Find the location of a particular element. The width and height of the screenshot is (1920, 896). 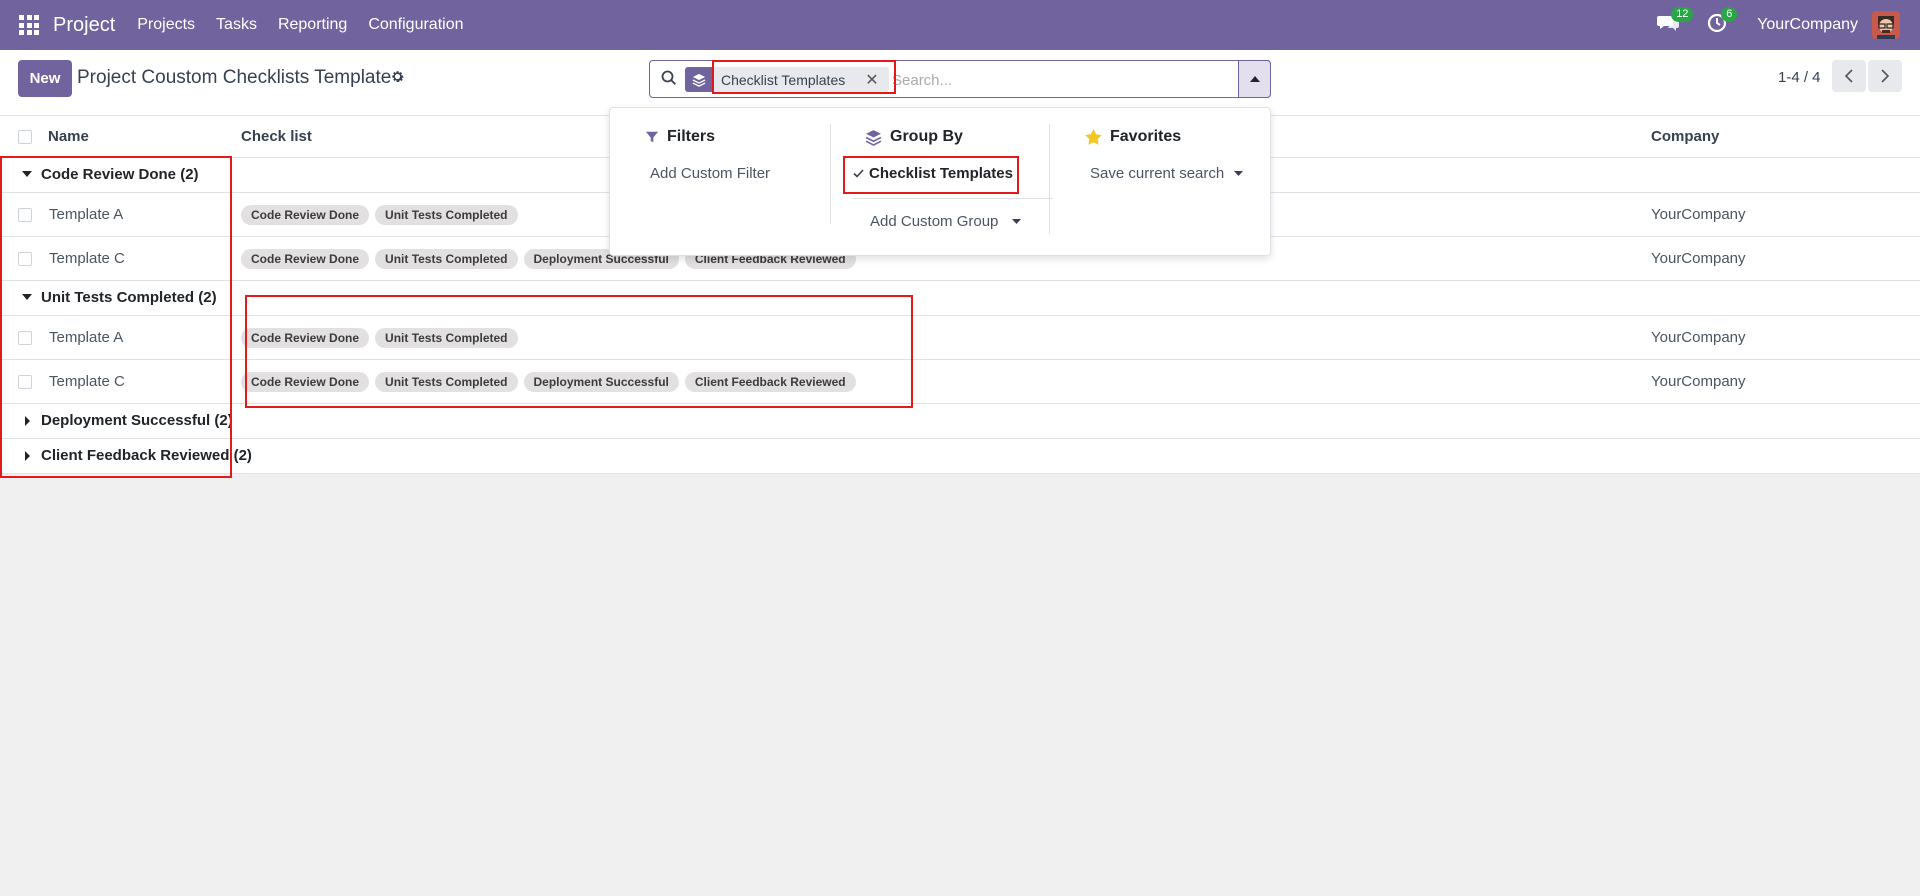

layers-icon is located at coordinates (873, 137).